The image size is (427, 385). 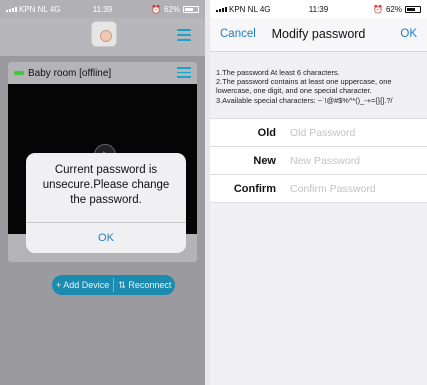 I want to click on settings-sliders-icon, so click(x=184, y=73).